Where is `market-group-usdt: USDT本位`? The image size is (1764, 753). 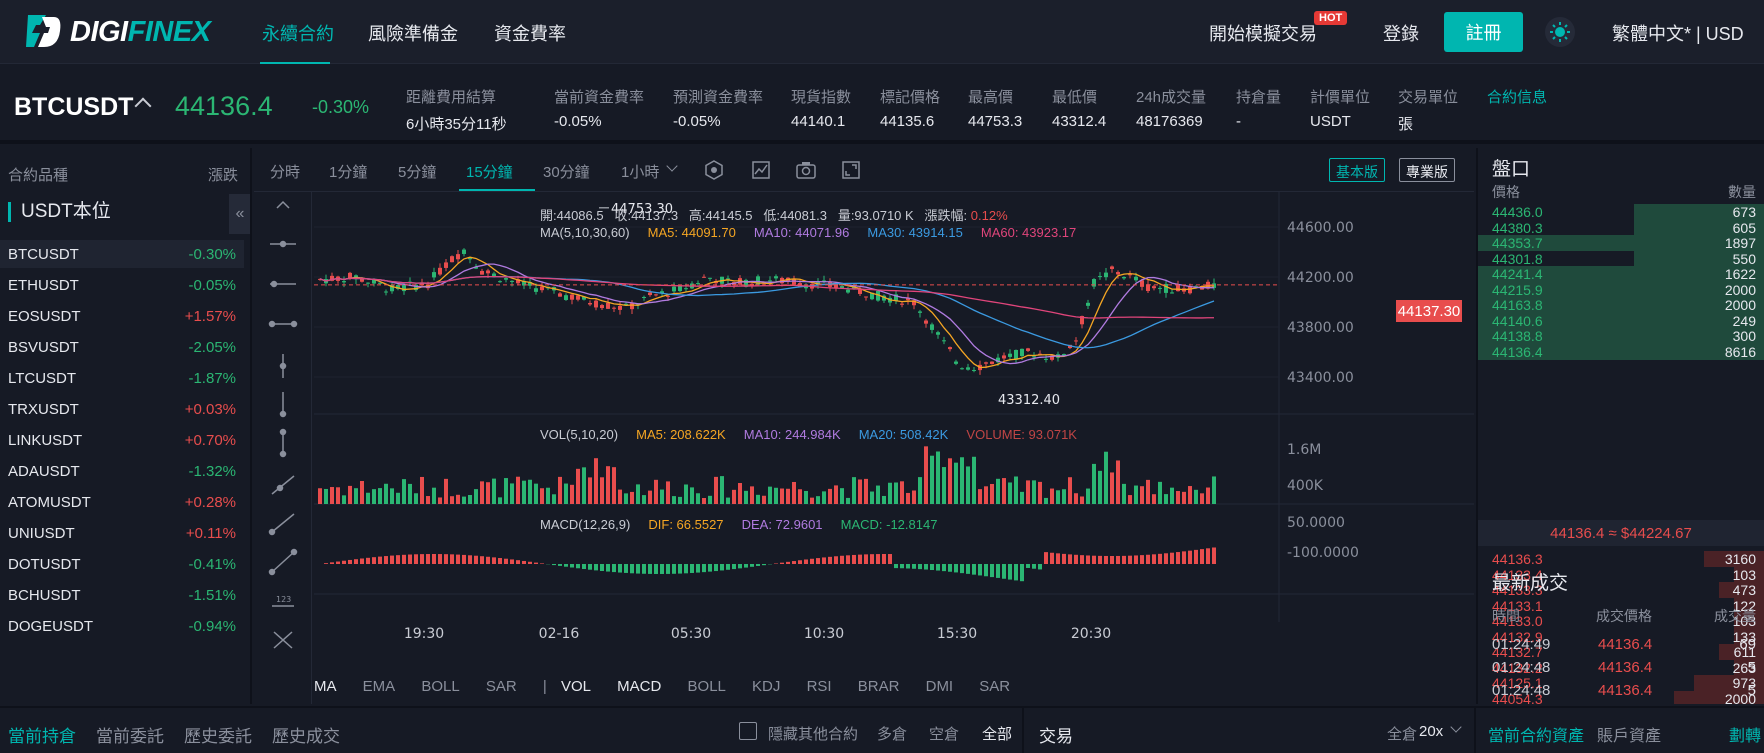
market-group-usdt: USDT本位 is located at coordinates (59, 212).